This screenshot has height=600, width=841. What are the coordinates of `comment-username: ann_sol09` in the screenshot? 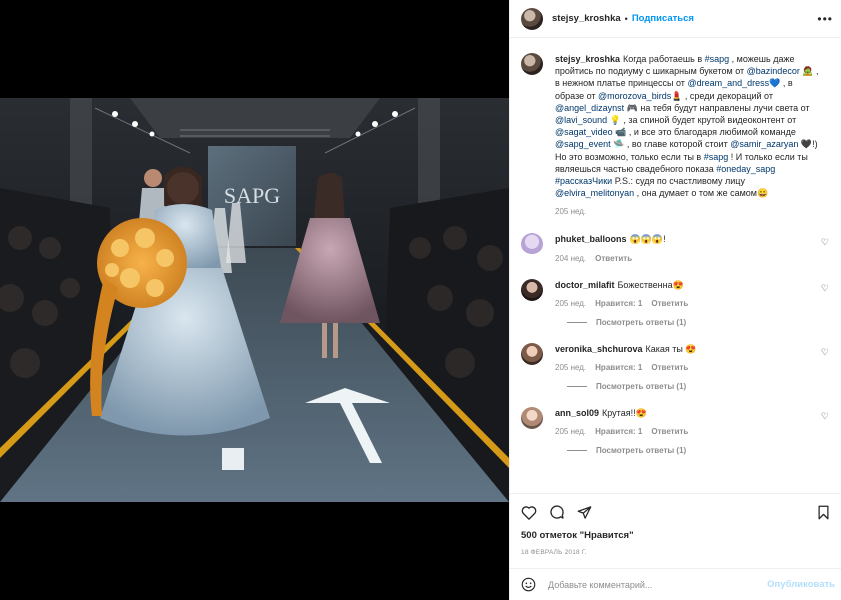 It's located at (577, 413).